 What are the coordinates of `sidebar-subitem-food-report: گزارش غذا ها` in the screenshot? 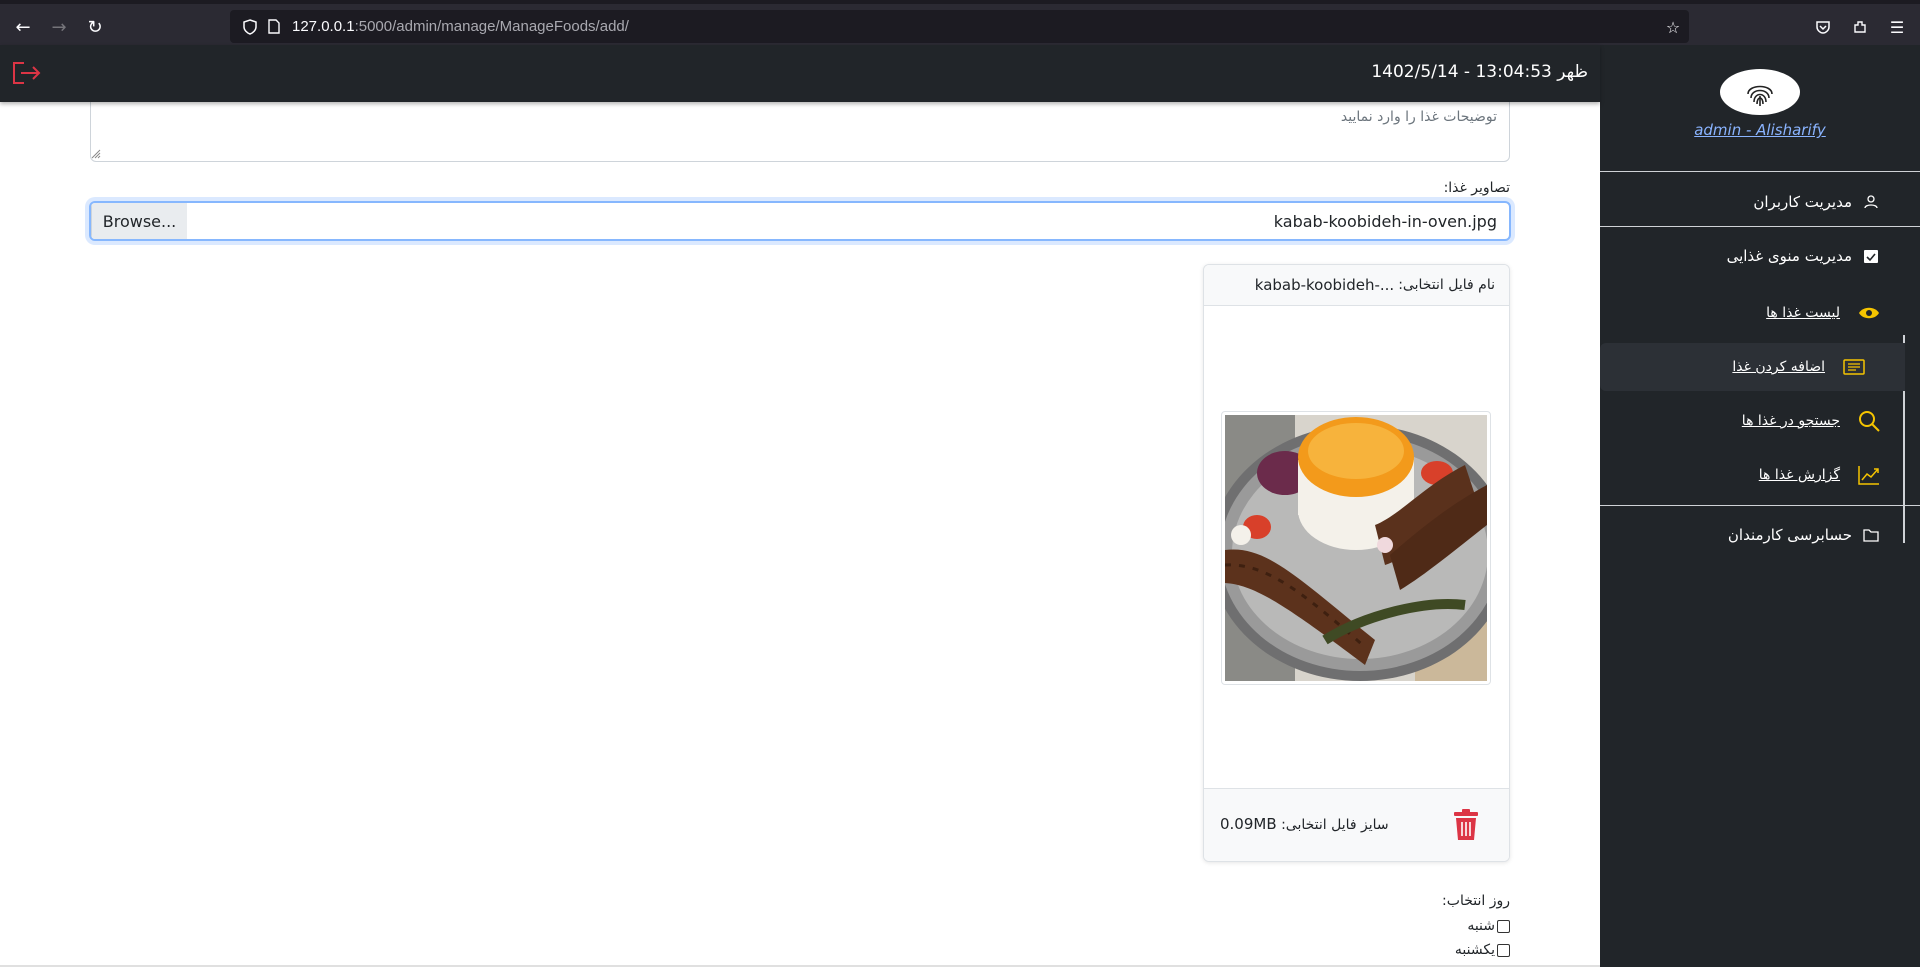 It's located at (1767, 475).